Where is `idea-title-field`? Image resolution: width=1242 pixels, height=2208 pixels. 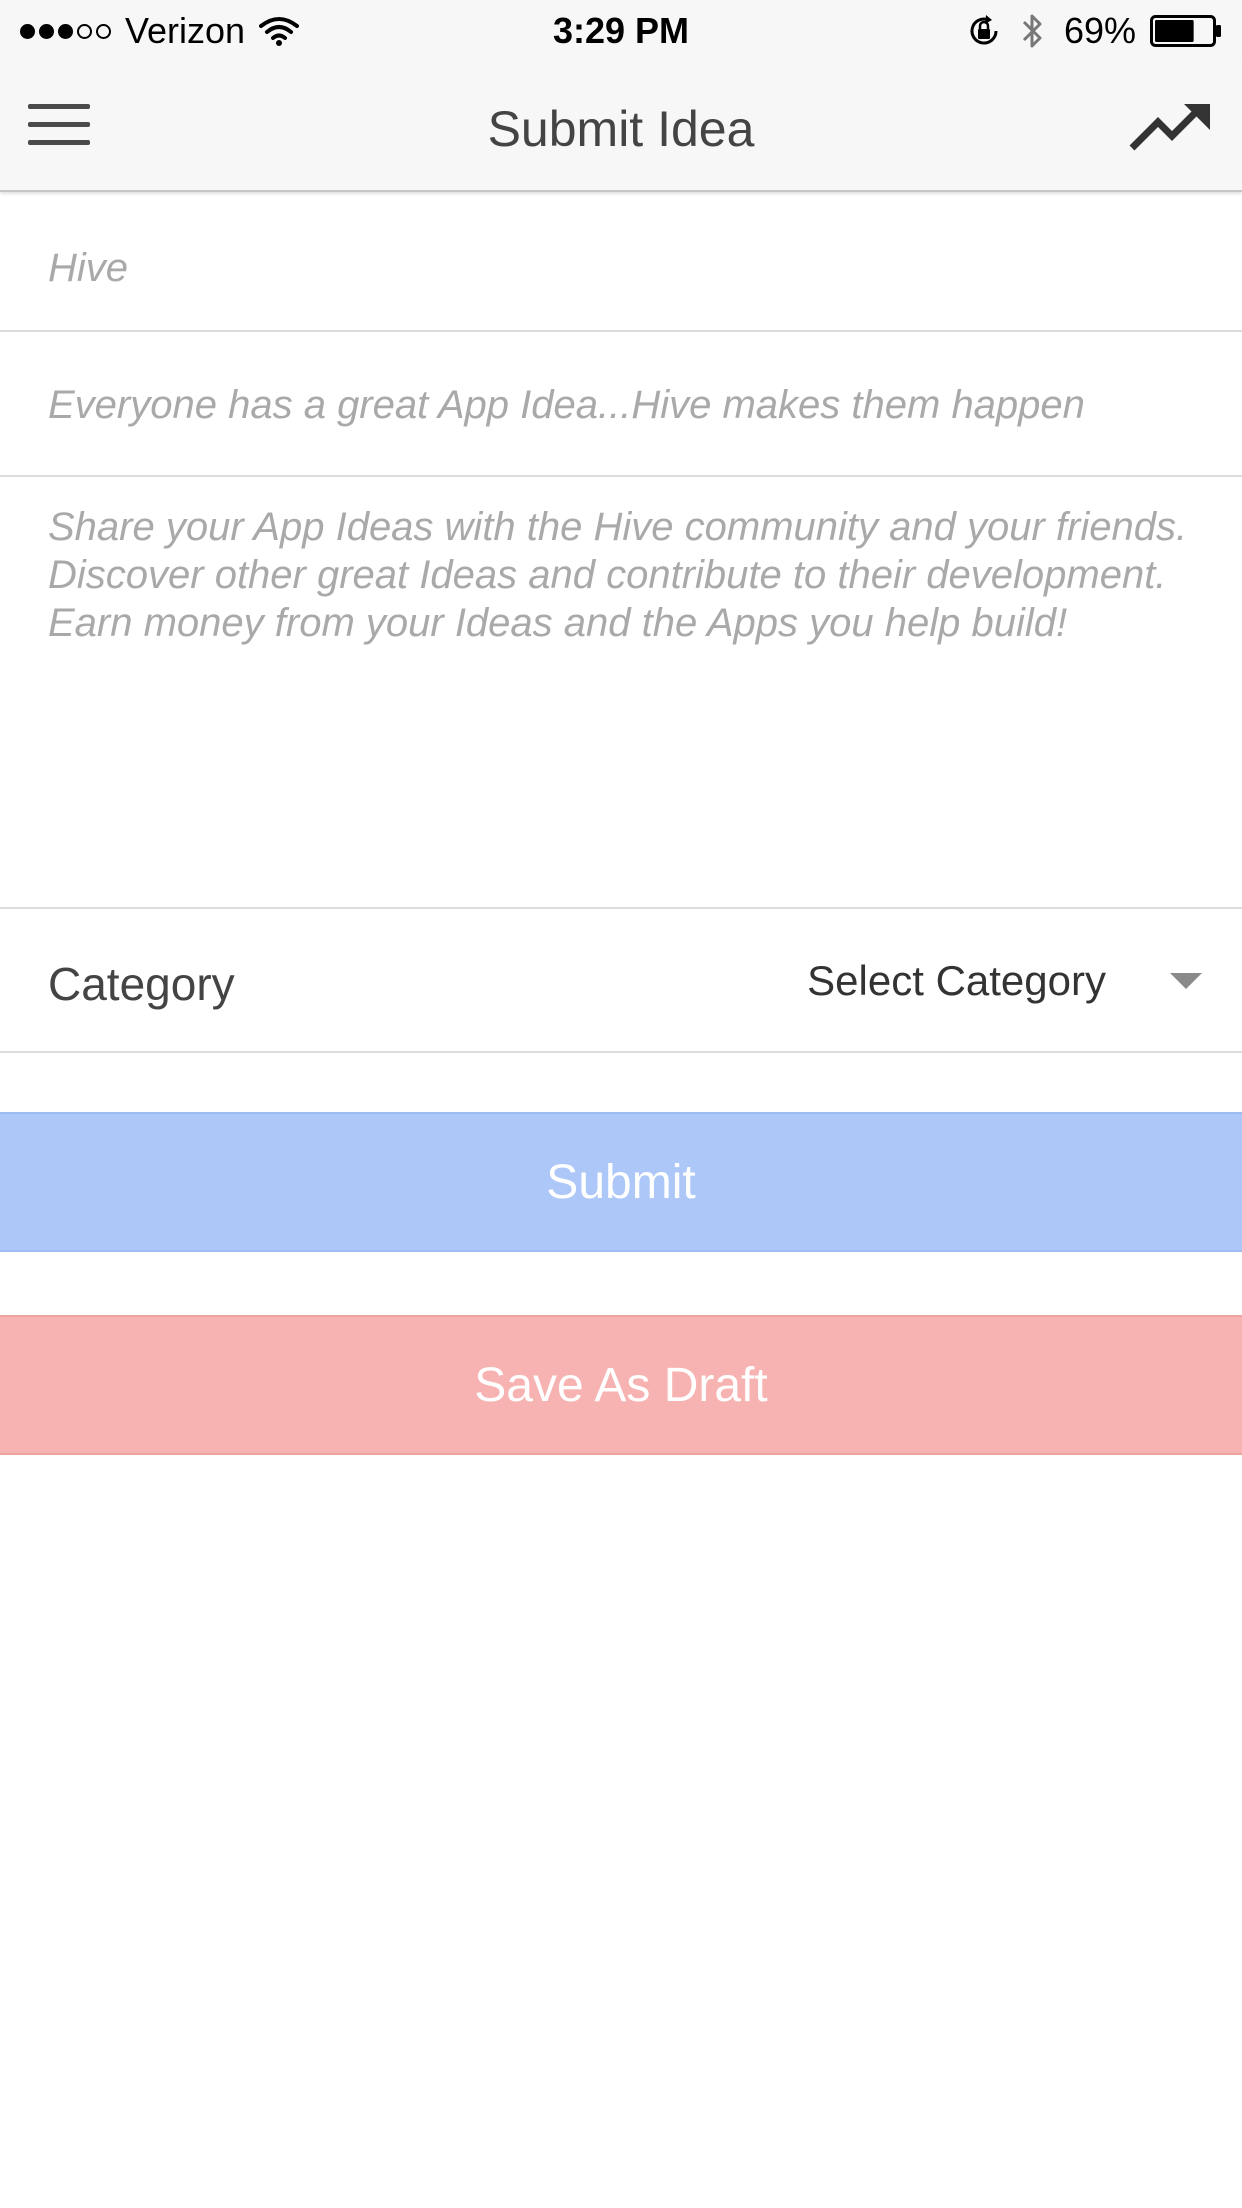 idea-title-field is located at coordinates (621, 262).